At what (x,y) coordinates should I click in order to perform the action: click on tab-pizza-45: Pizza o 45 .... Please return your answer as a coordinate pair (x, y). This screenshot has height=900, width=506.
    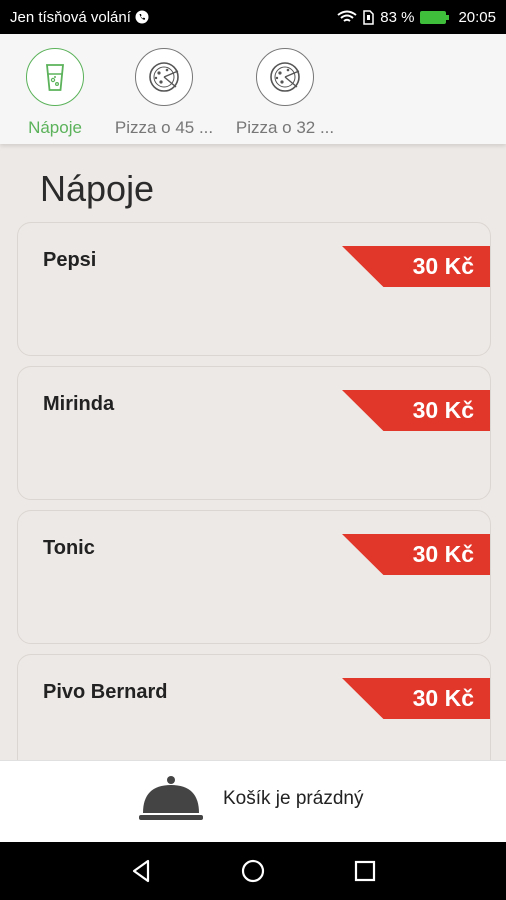
    Looking at the image, I should click on (164, 93).